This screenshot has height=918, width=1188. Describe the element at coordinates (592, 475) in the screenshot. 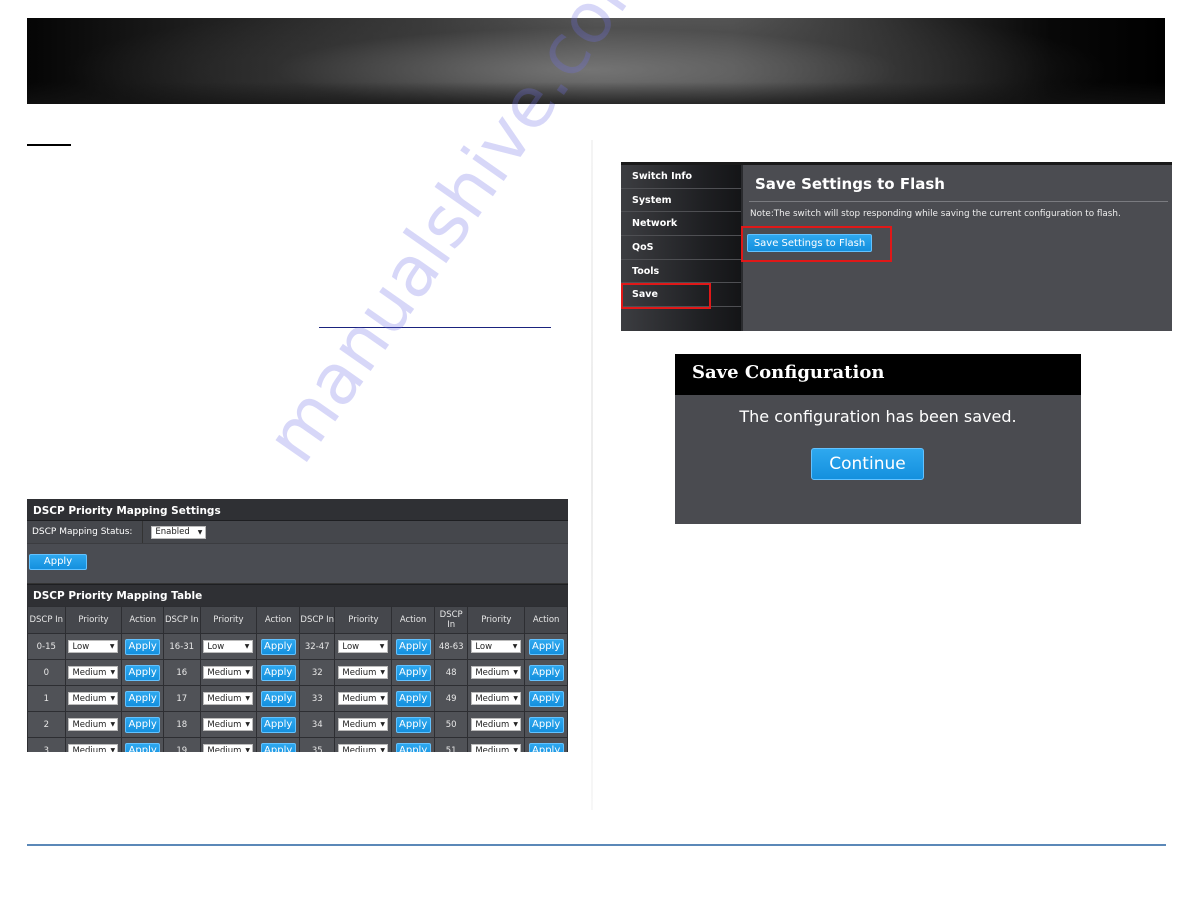

I see `column-divider` at that location.